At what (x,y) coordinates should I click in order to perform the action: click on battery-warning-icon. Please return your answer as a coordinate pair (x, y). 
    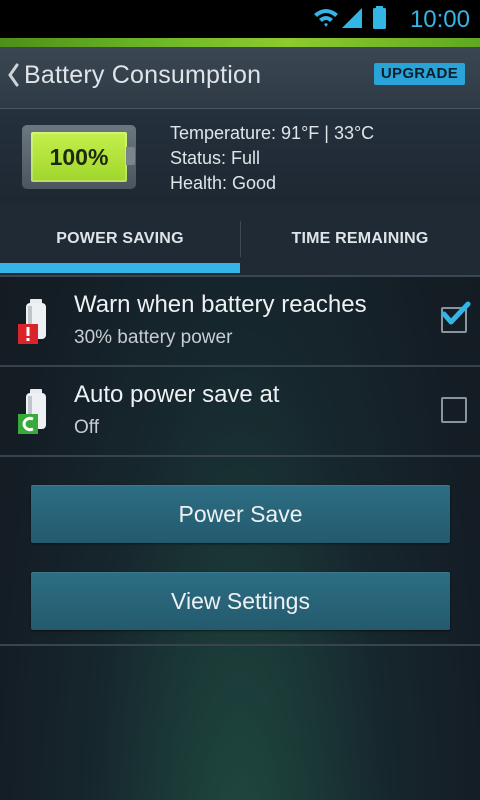
    Looking at the image, I should click on (32, 321).